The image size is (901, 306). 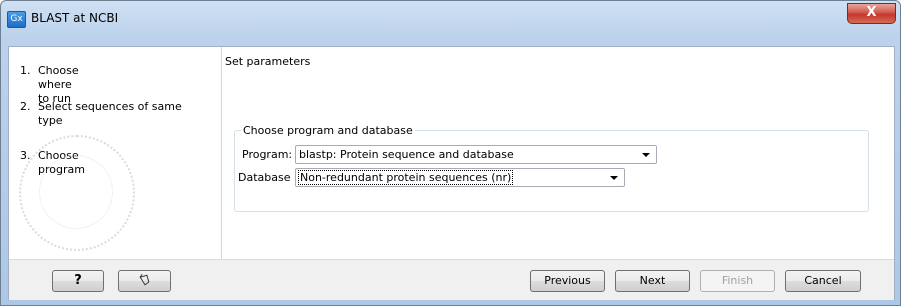 I want to click on undo-hand-icon, so click(x=144, y=279).